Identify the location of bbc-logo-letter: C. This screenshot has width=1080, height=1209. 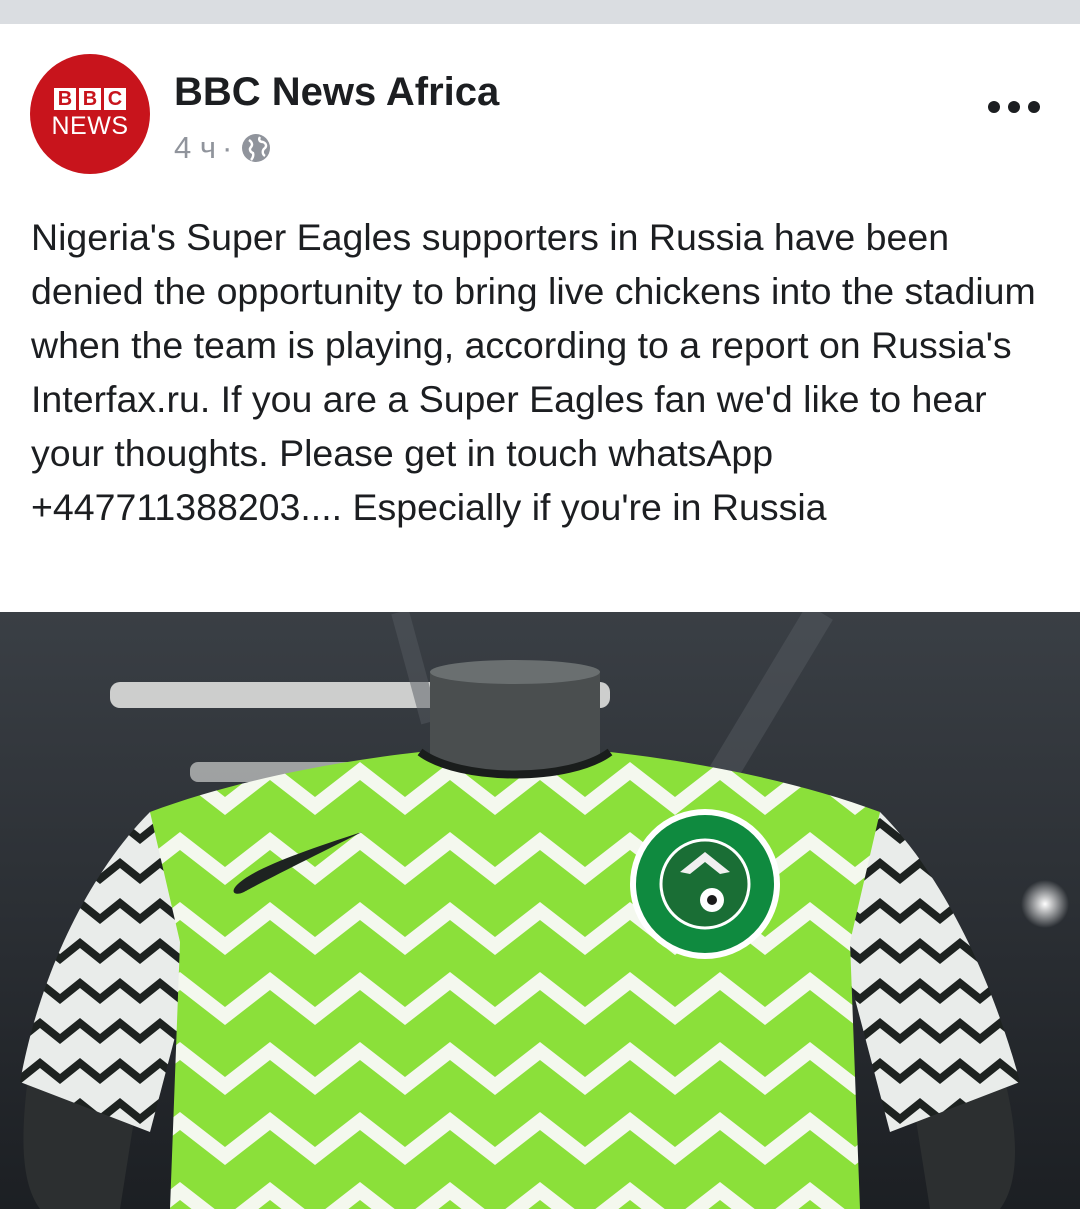
(115, 99).